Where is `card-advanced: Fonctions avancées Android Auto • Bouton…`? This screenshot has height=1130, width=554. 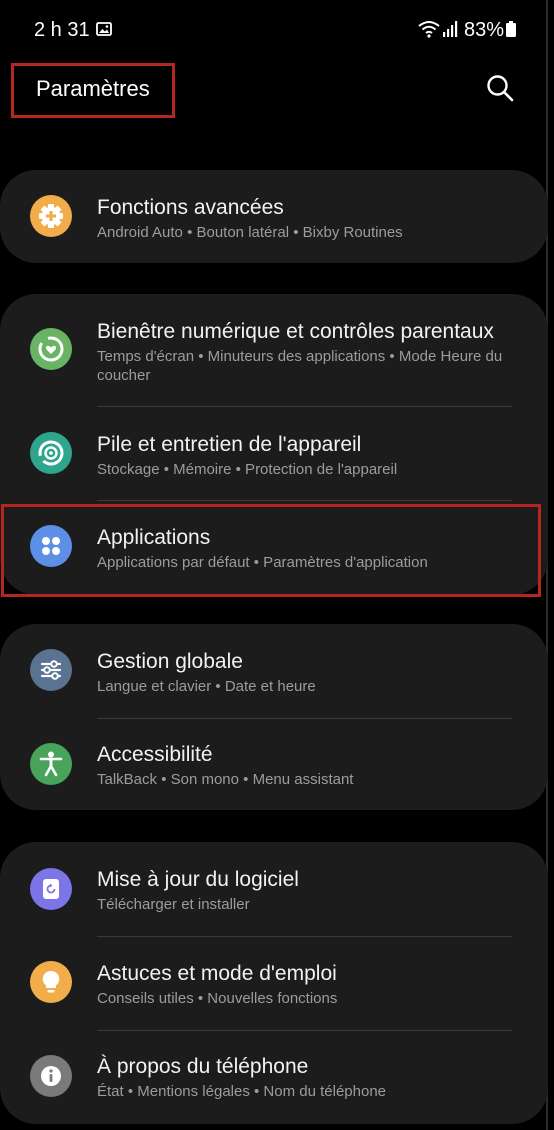
card-advanced: Fonctions avancées Android Auto • Bouton… is located at coordinates (274, 216).